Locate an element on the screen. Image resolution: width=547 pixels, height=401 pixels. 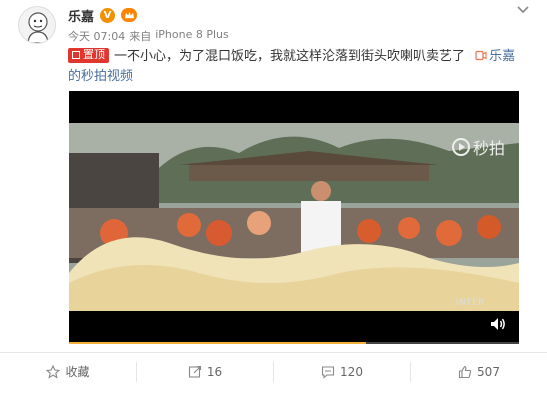
comment-button: 120 is located at coordinates (341, 371).